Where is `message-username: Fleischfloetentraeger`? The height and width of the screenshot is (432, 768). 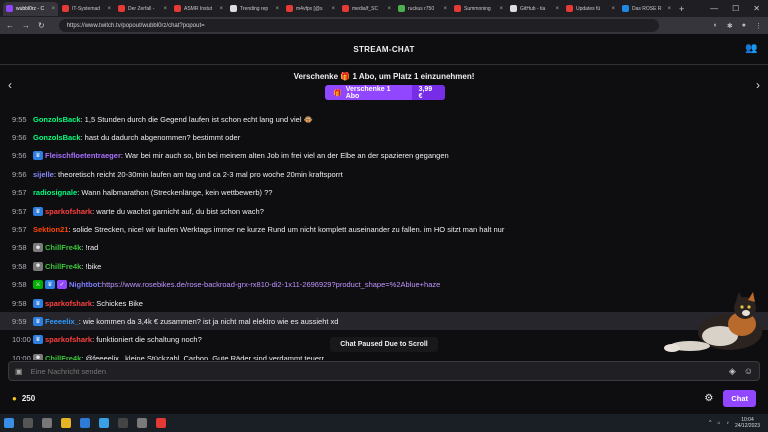
message-username: Fleischfloetentraeger is located at coordinates (83, 155).